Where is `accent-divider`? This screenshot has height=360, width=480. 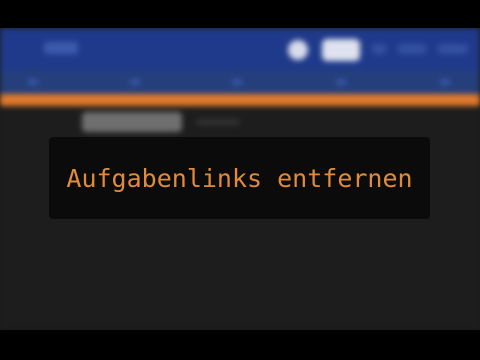 accent-divider is located at coordinates (240, 100).